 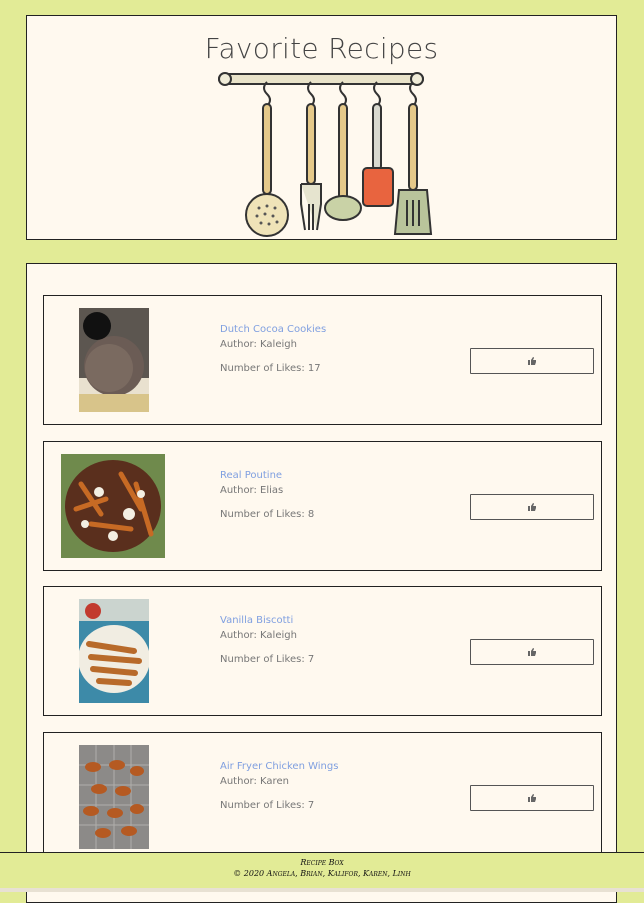 What do you see at coordinates (114, 360) in the screenshot?
I see `cocoa-cookies-photo` at bounding box center [114, 360].